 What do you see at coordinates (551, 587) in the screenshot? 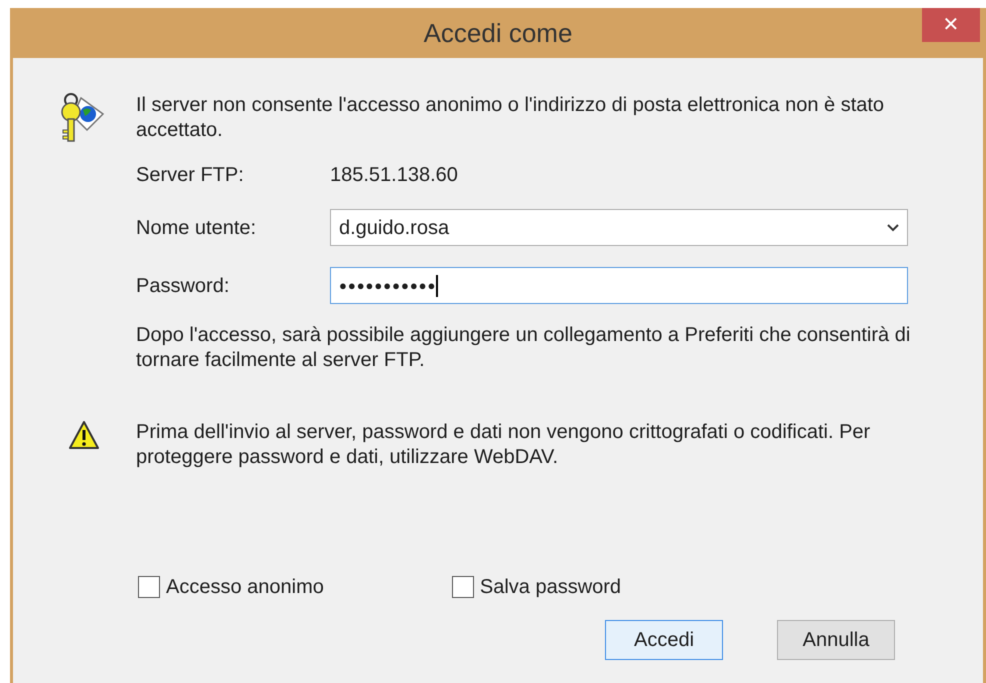
I see `checkbox-label: Salva password` at bounding box center [551, 587].